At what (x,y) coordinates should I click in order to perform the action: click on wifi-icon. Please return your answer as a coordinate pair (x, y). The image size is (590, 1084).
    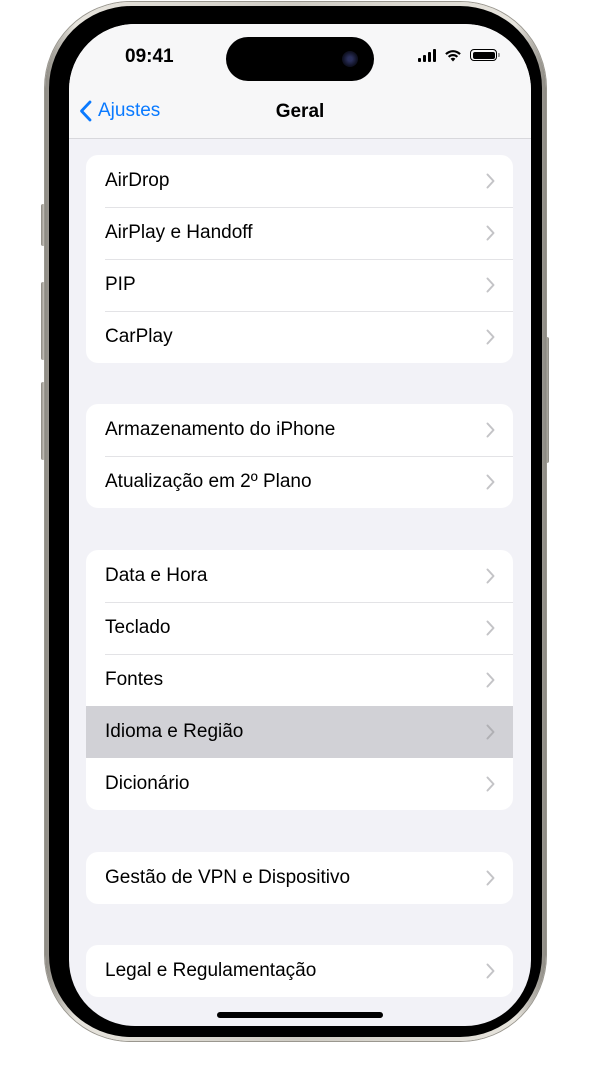
    Looking at the image, I should click on (453, 56).